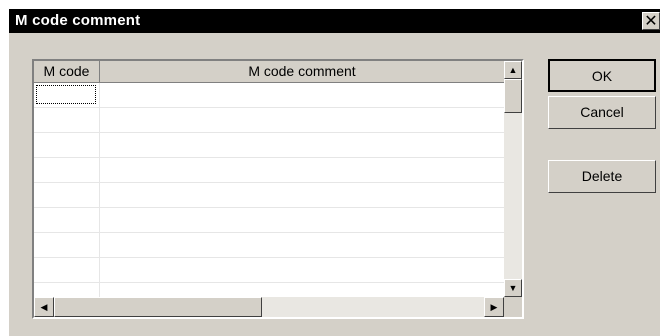 The width and height of the screenshot is (660, 336). What do you see at coordinates (269, 307) in the screenshot?
I see `horizontal-scrollbar: ◀ ▶` at bounding box center [269, 307].